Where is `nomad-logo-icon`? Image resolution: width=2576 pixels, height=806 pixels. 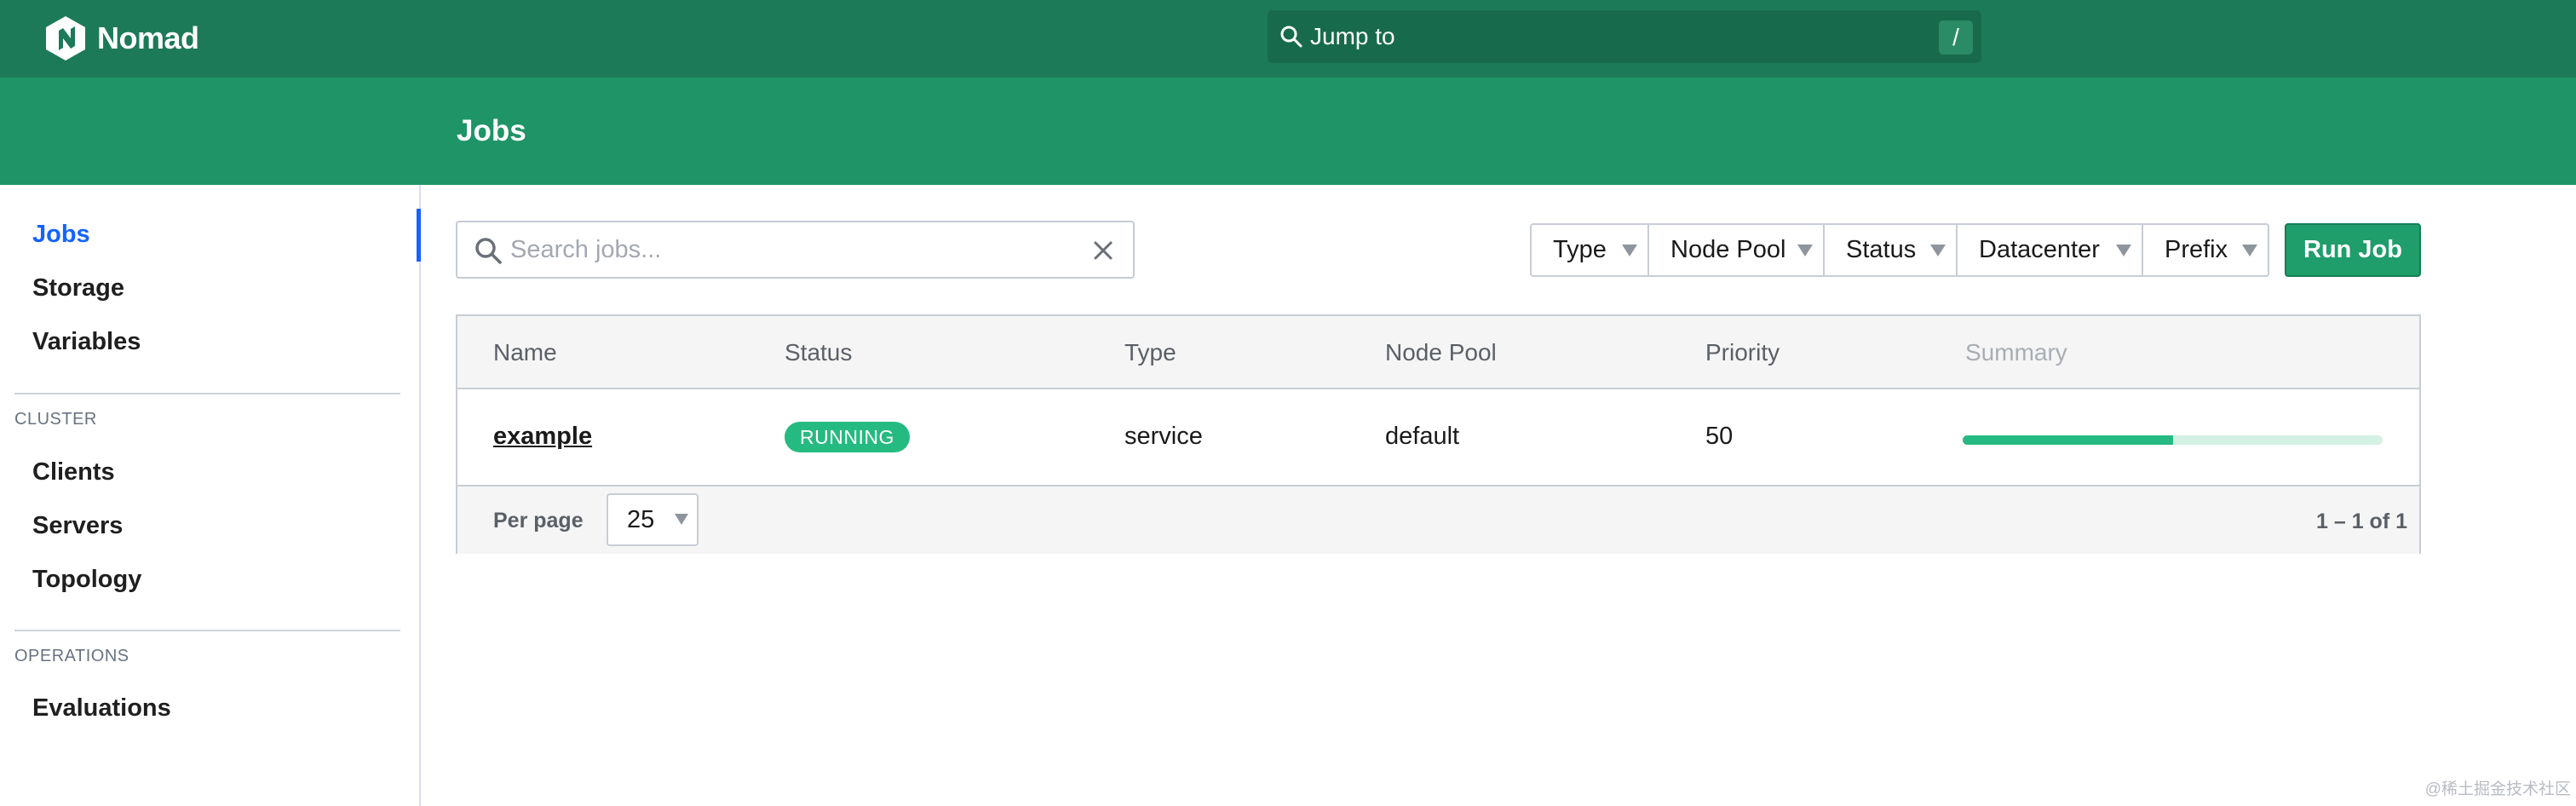 nomad-logo-icon is located at coordinates (65, 38).